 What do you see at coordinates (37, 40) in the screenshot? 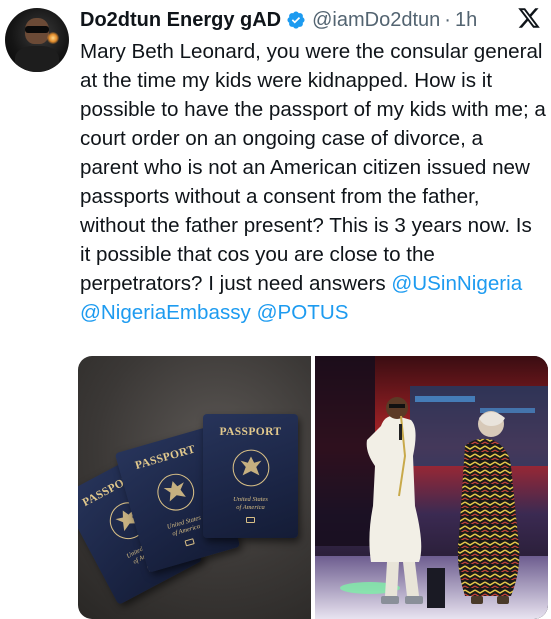
I see `avatar` at bounding box center [37, 40].